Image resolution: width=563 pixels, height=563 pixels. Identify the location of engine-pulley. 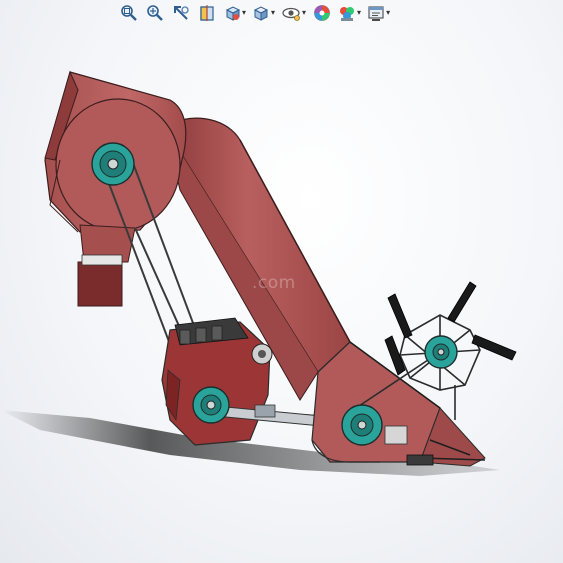
(211, 405).